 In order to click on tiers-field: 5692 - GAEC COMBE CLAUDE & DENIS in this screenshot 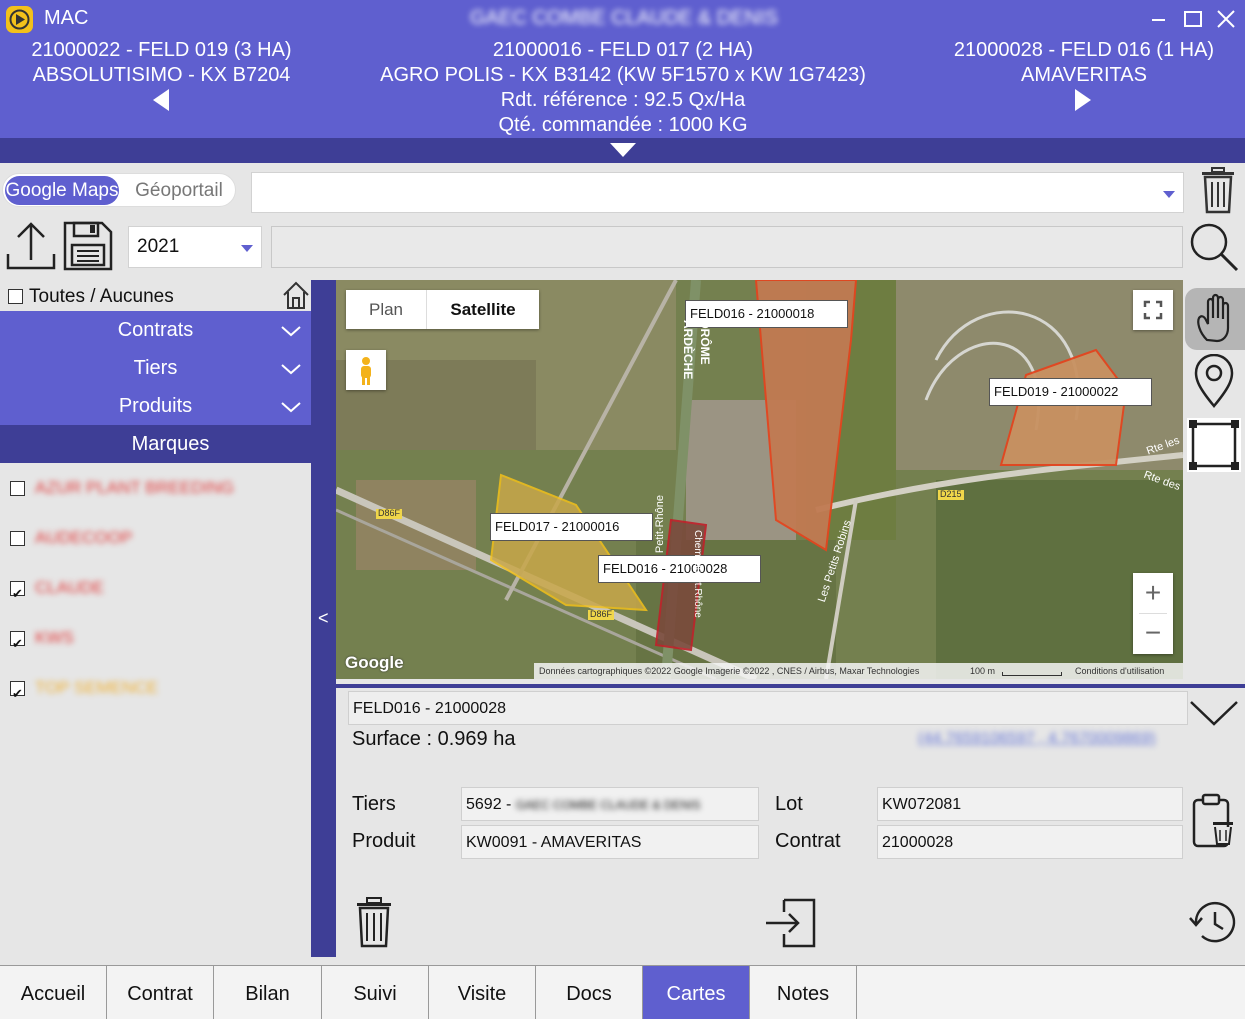, I will do `click(610, 804)`.